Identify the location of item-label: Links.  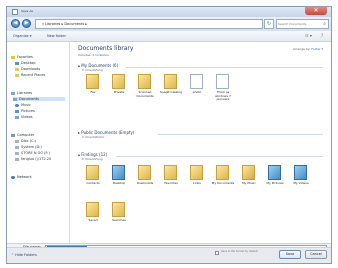
(197, 183).